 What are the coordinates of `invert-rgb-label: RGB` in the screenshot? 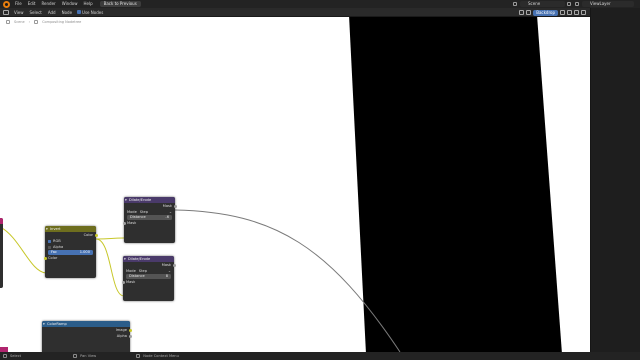 It's located at (57, 241).